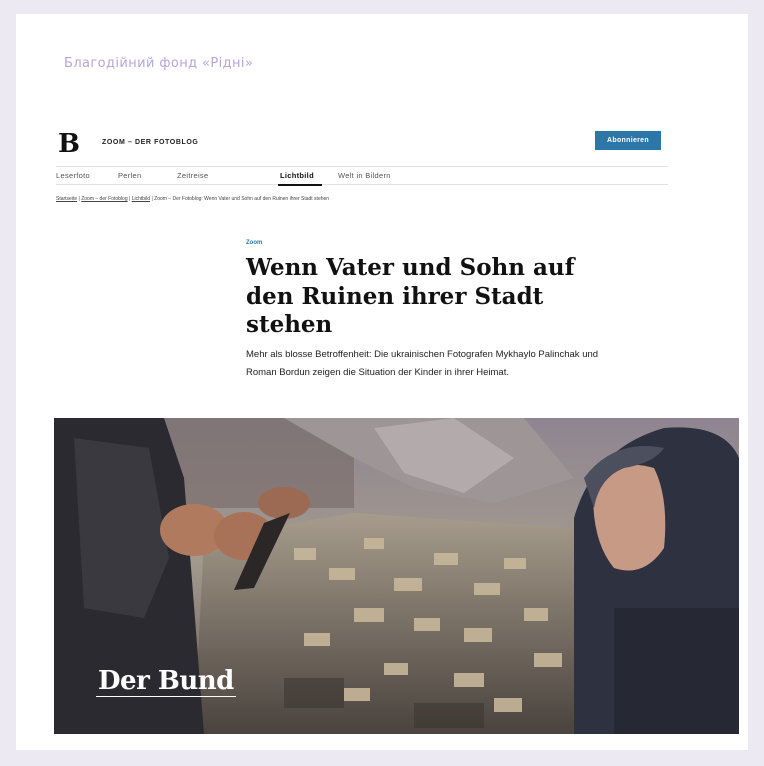 Image resolution: width=764 pixels, height=766 pixels. I want to click on breadcrumb-item-blog: Zoom – der Fotoblog, so click(104, 199).